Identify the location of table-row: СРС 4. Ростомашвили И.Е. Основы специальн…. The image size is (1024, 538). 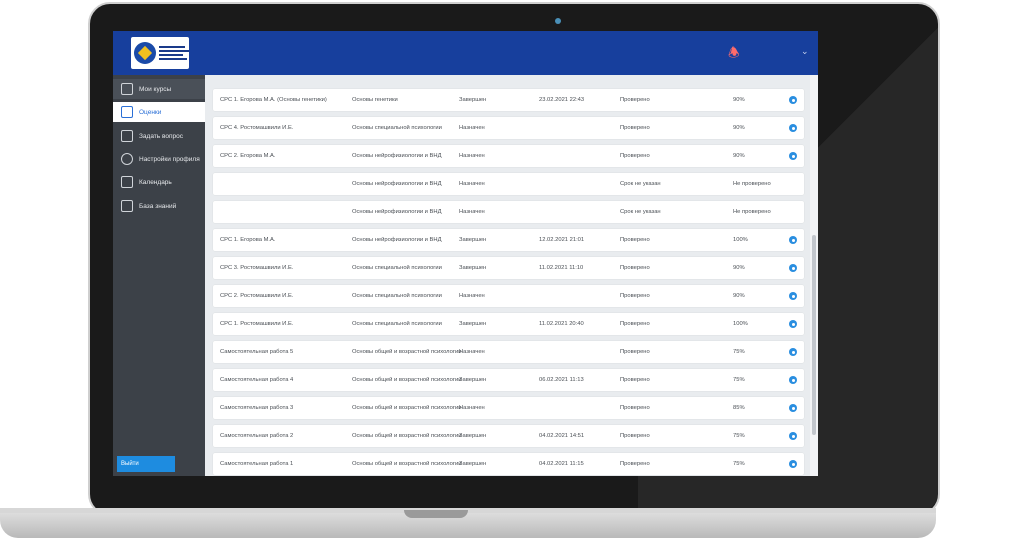
(508, 128).